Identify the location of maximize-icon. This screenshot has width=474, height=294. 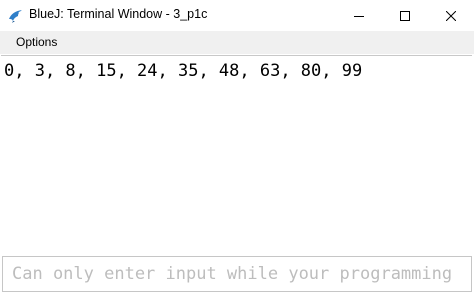
(405, 15).